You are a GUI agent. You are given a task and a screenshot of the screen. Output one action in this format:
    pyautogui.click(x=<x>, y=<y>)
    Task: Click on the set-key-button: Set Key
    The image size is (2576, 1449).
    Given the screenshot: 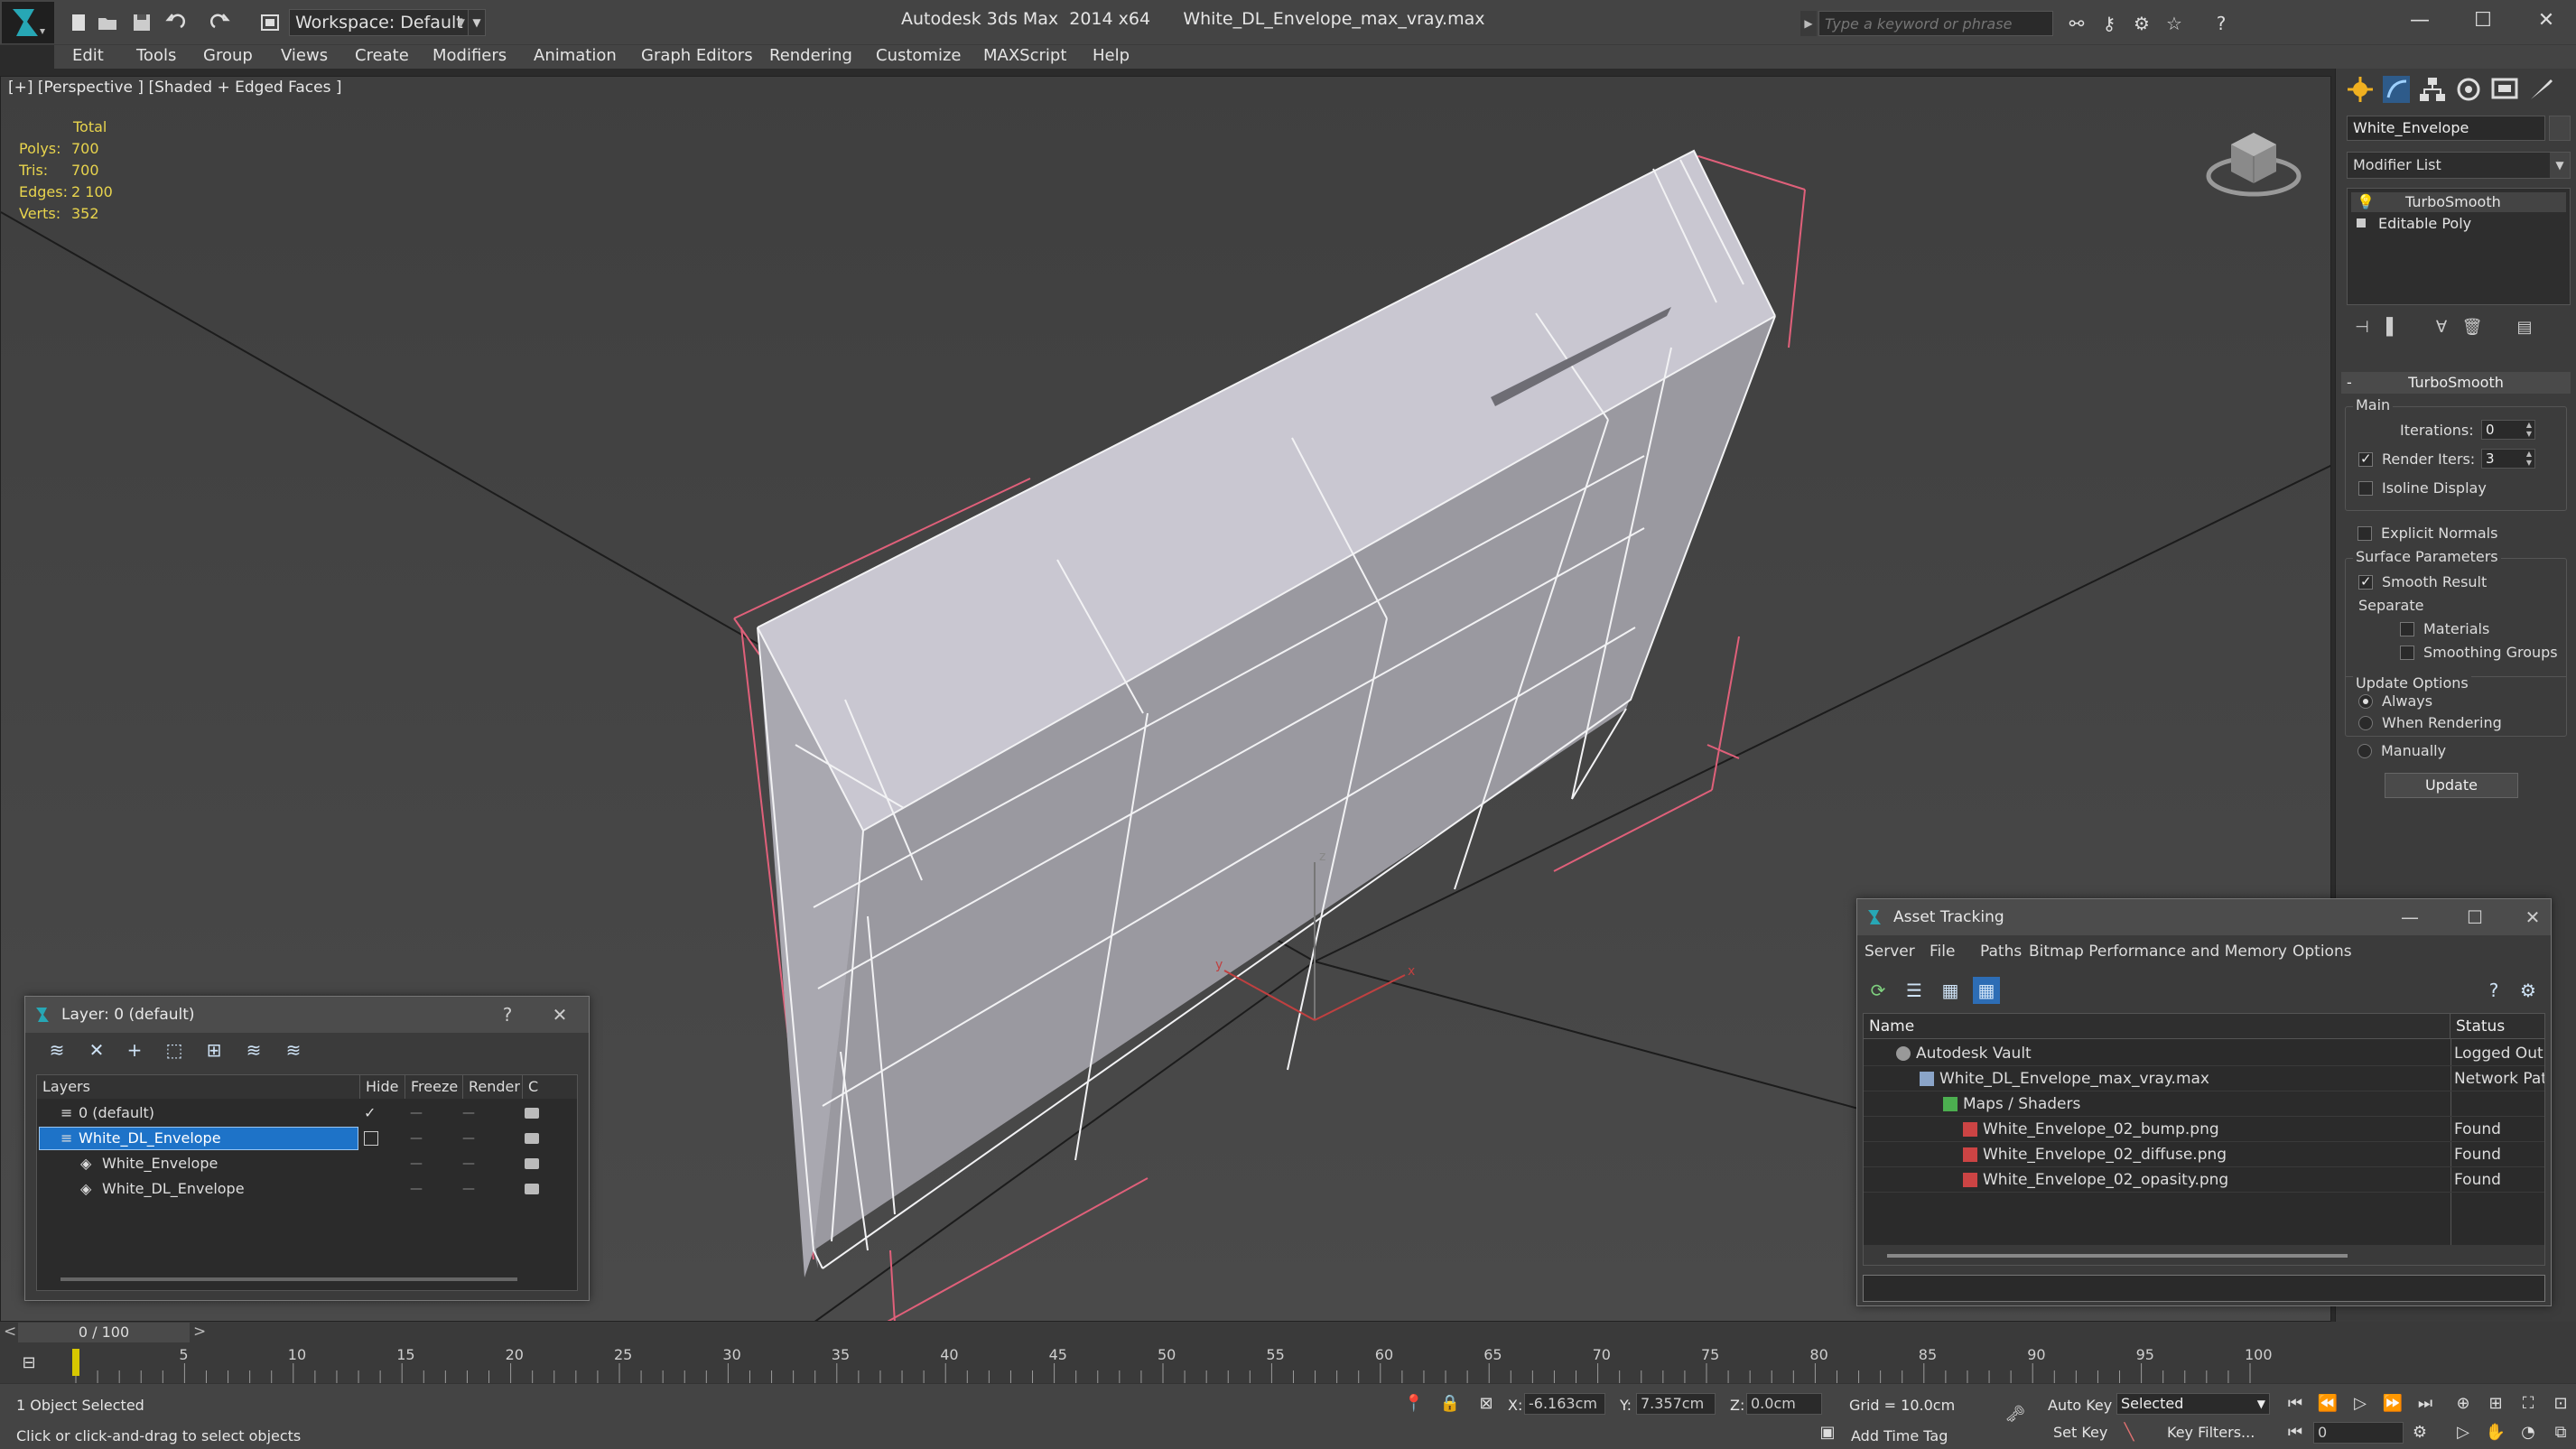 What is the action you would take?
    pyautogui.click(x=2080, y=1432)
    